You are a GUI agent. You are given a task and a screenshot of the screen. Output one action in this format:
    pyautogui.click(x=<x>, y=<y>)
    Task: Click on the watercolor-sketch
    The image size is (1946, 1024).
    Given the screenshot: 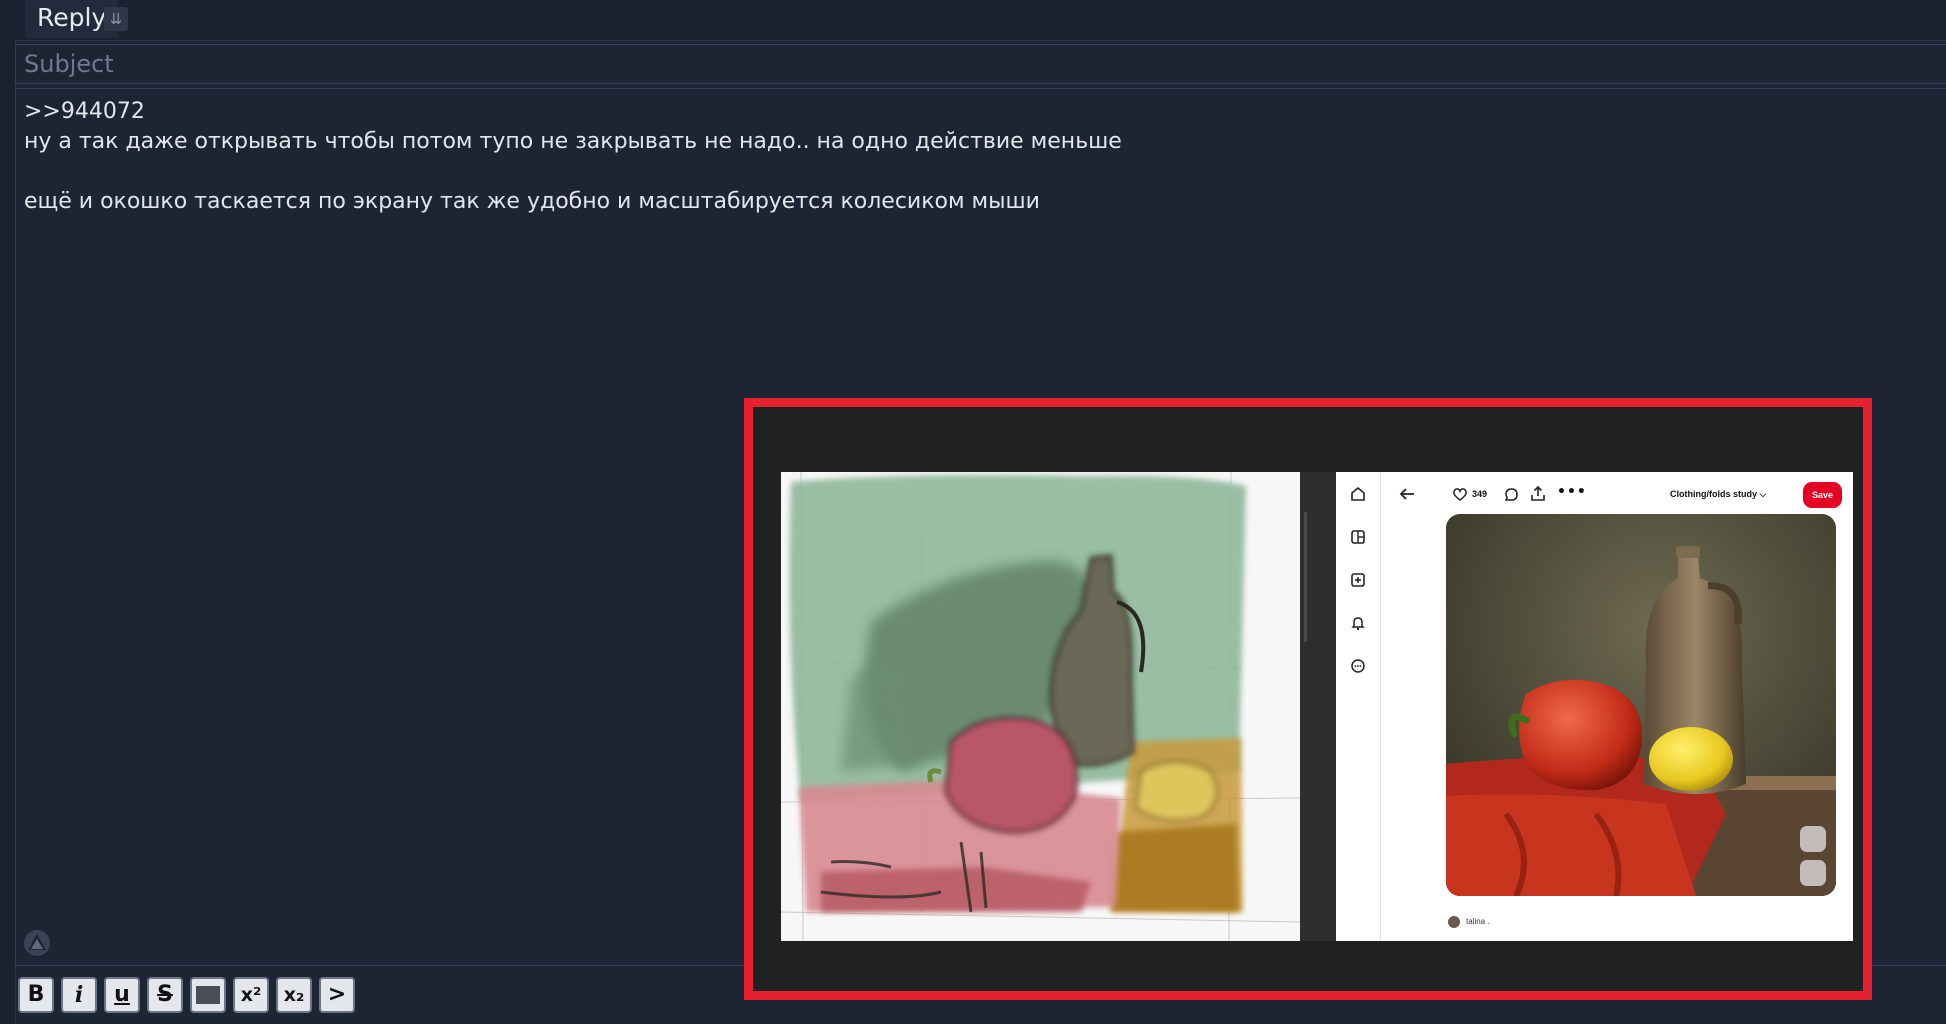 What is the action you would take?
    pyautogui.click(x=1040, y=706)
    